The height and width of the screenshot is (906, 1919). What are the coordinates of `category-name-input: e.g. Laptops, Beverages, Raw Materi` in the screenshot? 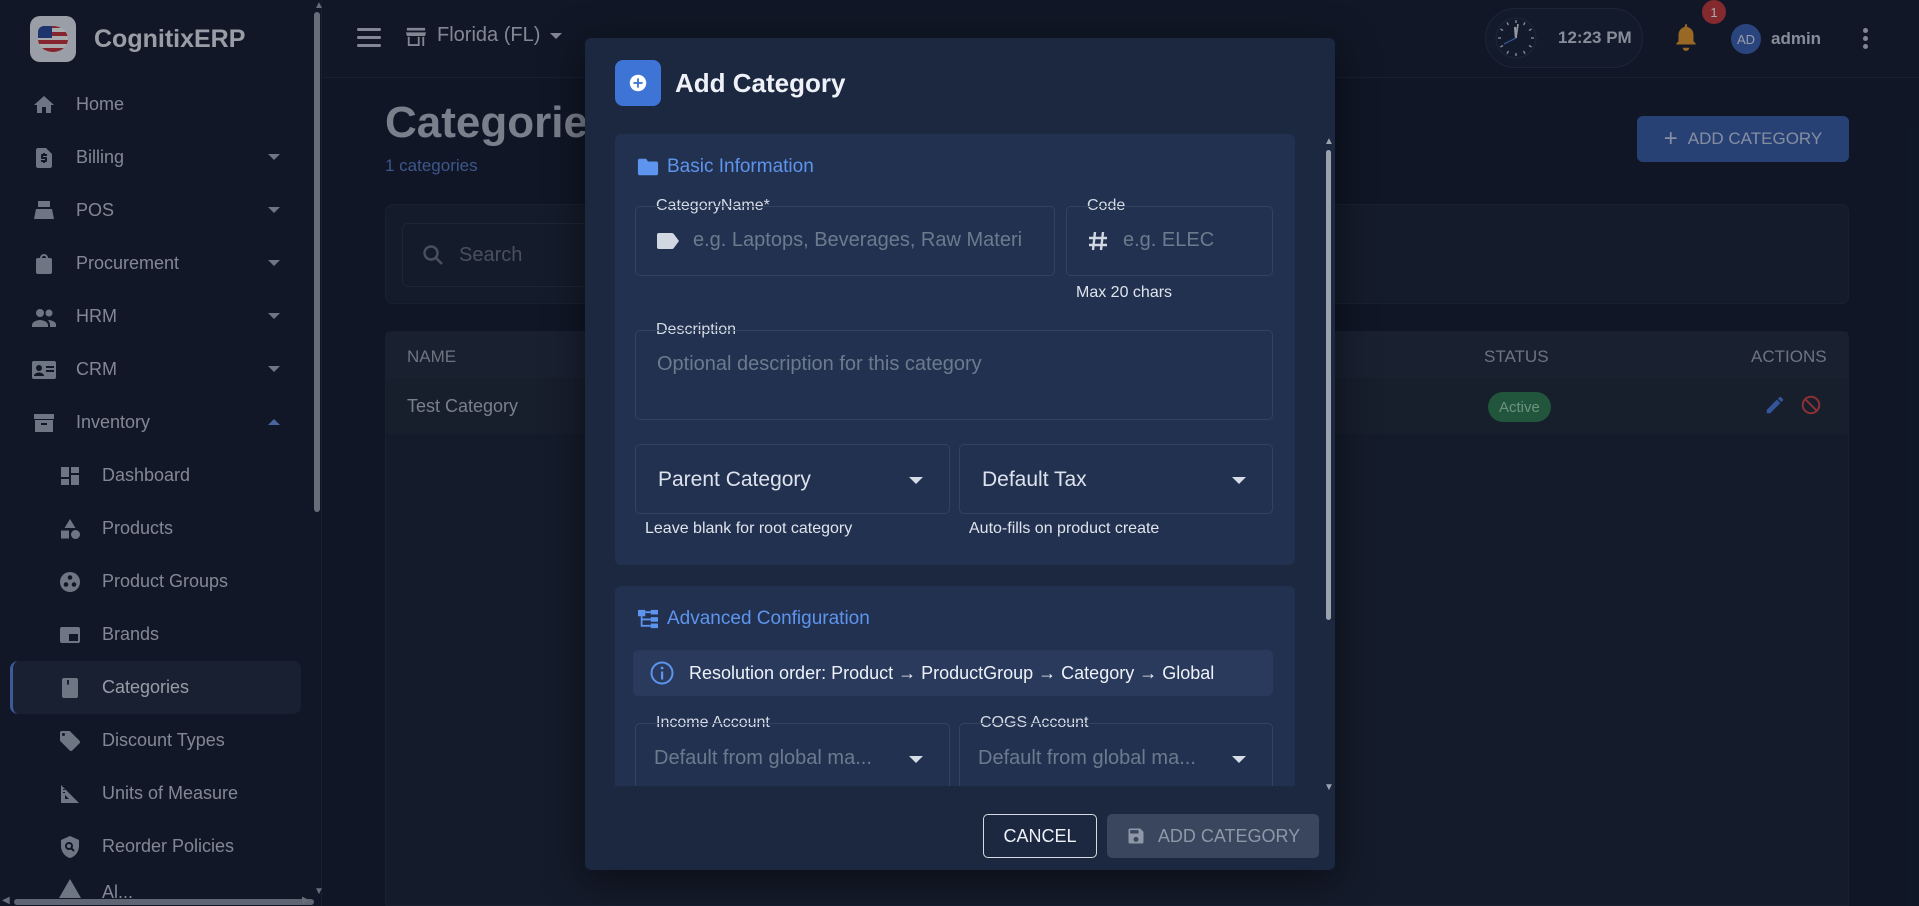 It's located at (845, 241).